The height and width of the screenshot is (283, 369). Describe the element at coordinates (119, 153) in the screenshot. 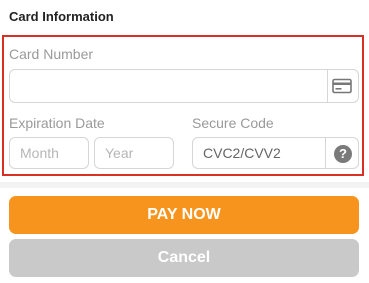

I see `year-placeholder: Year` at that location.